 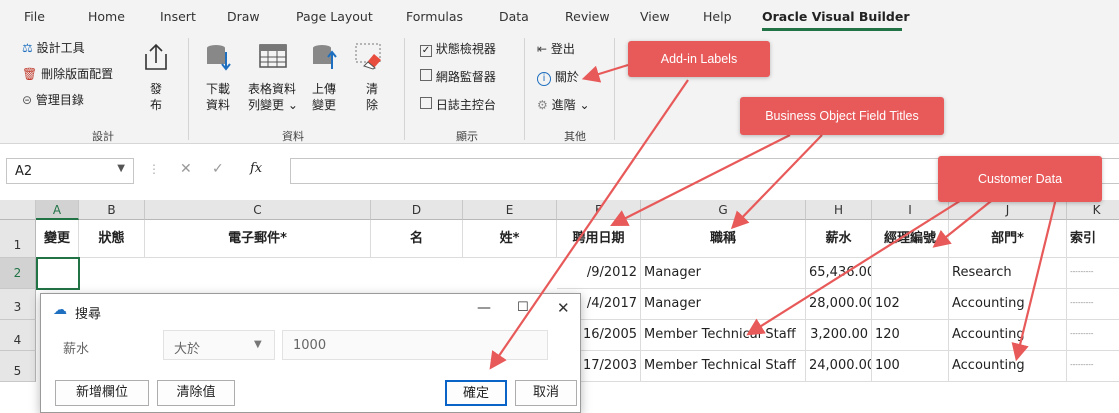 I want to click on header-cell-change: 變更, so click(x=57, y=239).